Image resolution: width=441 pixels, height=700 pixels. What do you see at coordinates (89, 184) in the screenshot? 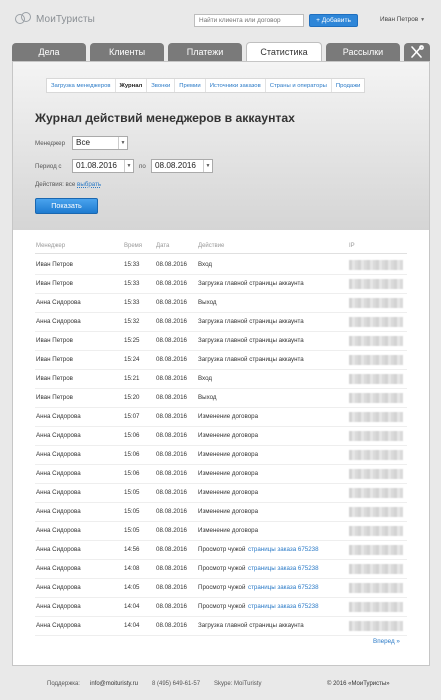
I see `actions-choose-link: выбрать` at bounding box center [89, 184].